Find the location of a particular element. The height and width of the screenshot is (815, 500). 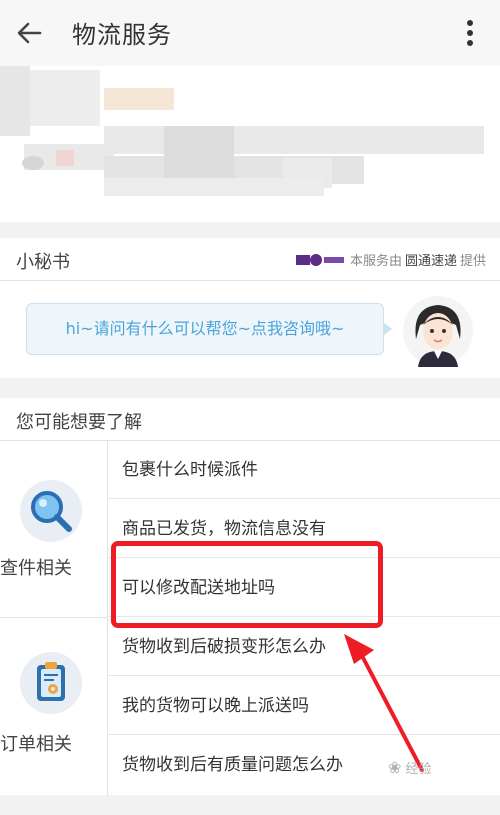

watermark: ❀ 经验 is located at coordinates (410, 767).